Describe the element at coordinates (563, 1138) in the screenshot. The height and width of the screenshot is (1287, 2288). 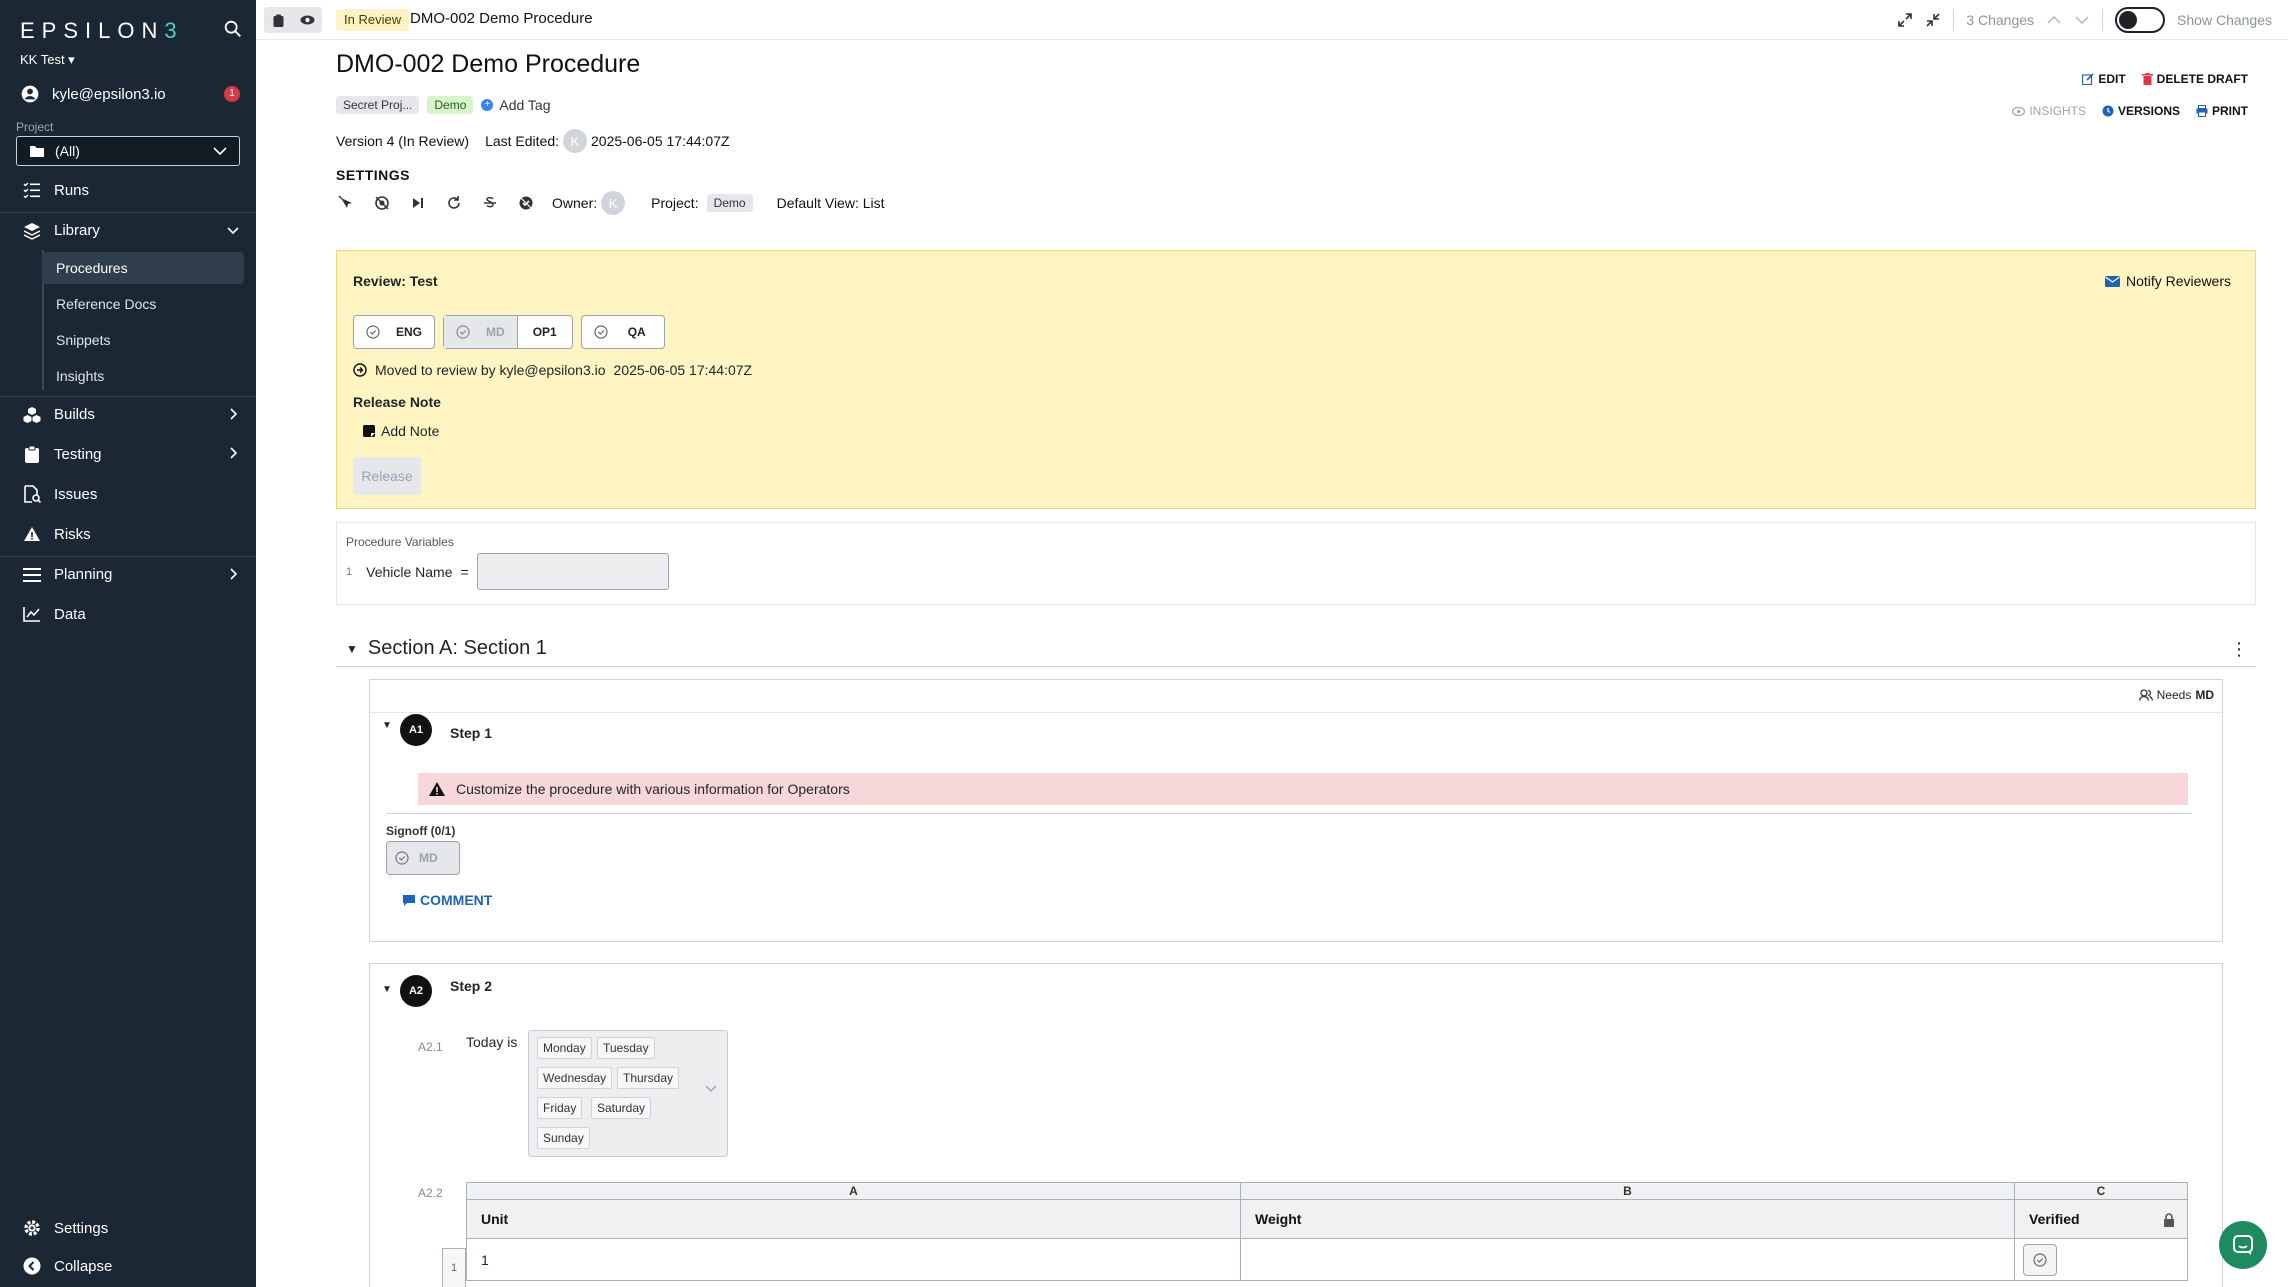
I see `day-option: Sunday` at that location.